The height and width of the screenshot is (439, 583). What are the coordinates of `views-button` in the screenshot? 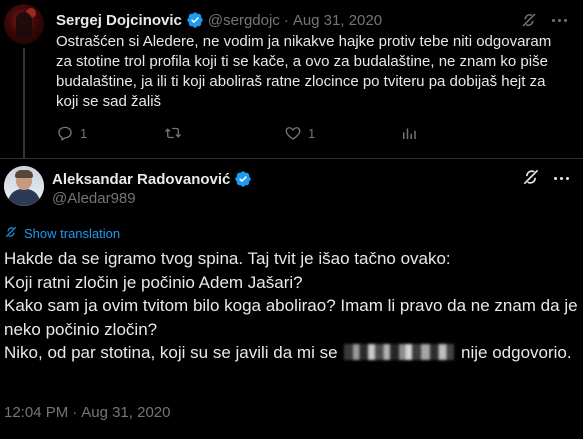 It's located at (412, 133).